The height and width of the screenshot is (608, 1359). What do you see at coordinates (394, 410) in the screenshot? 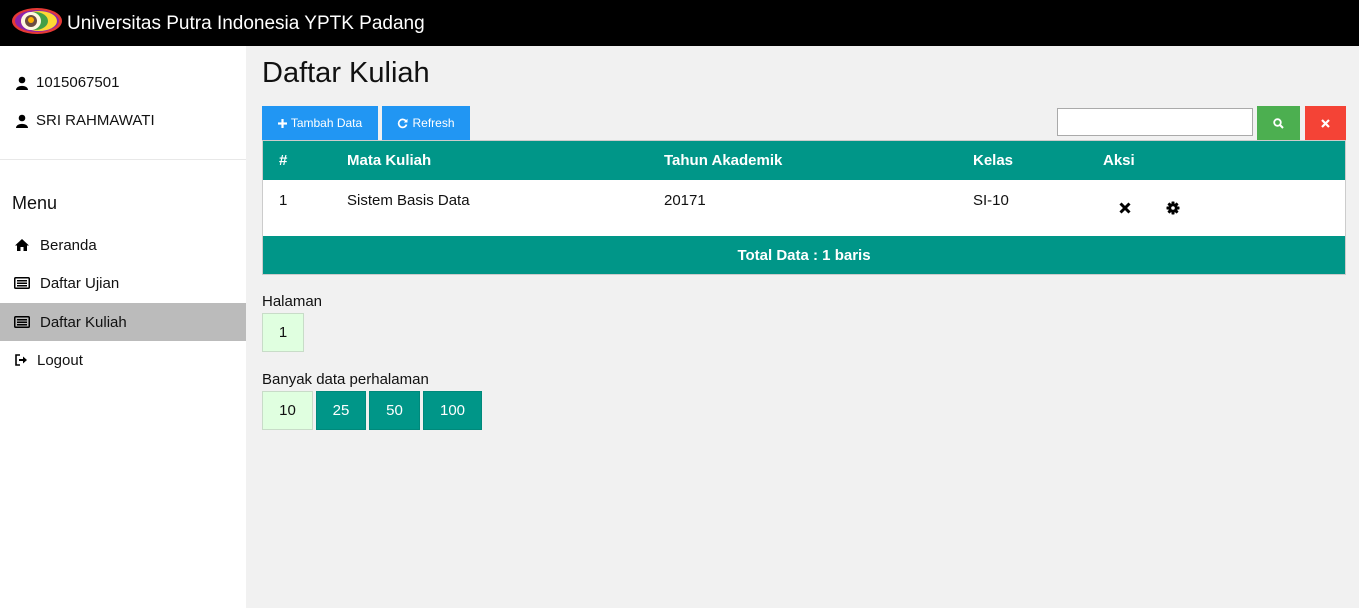
I see `per-page-50: 50` at bounding box center [394, 410].